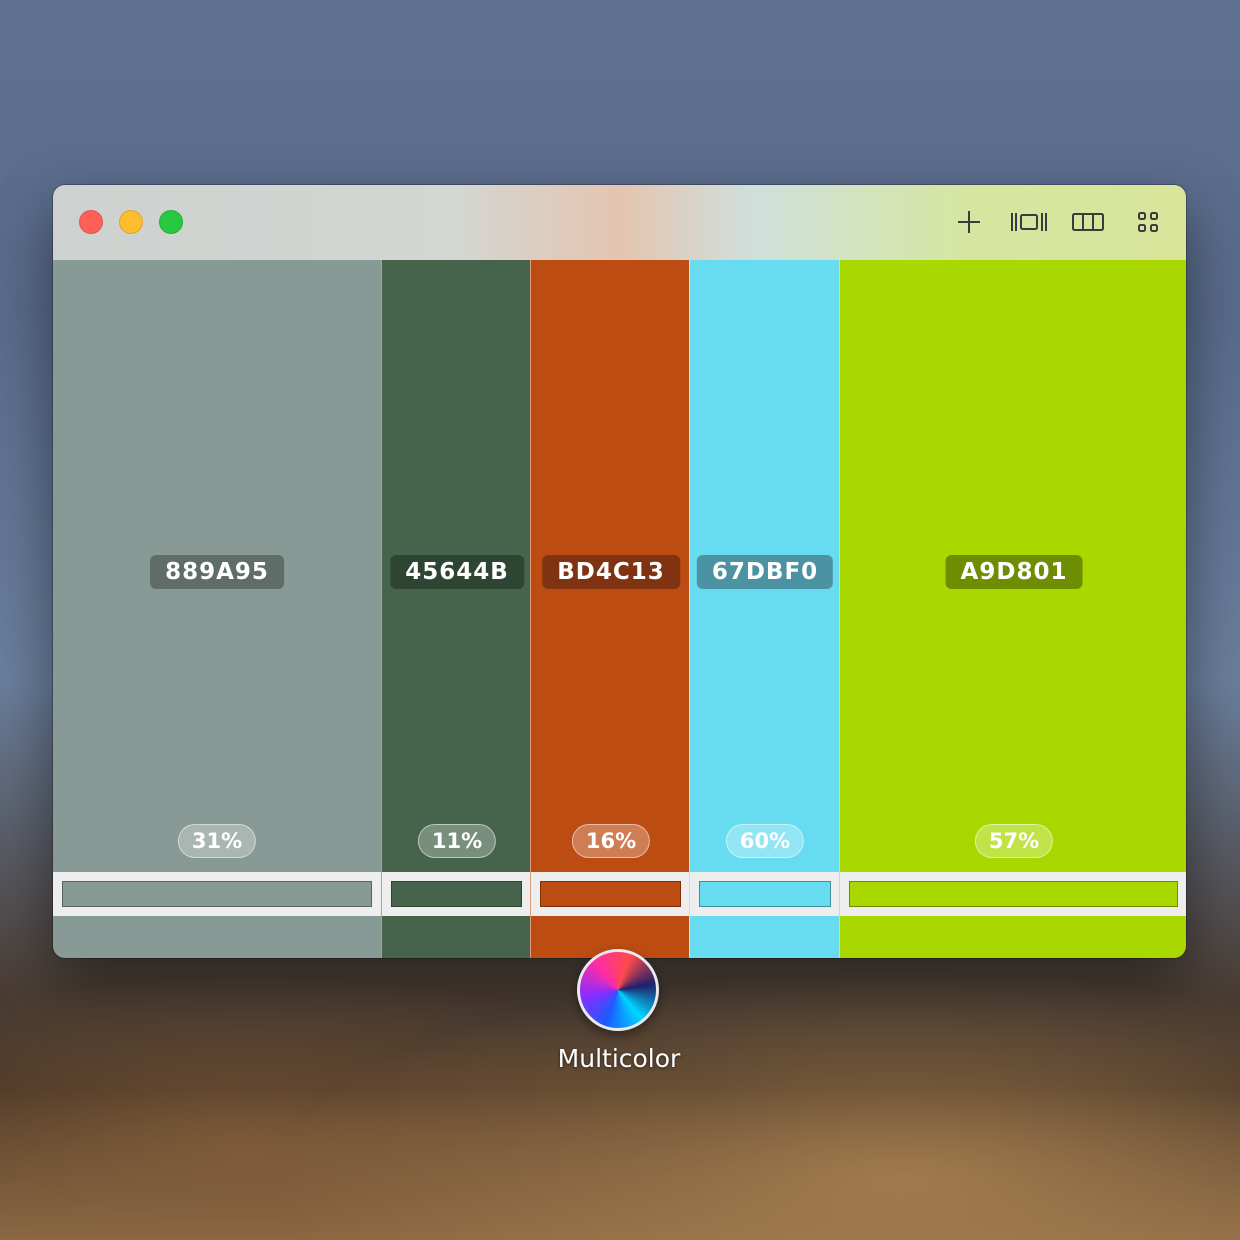 Image resolution: width=1240 pixels, height=1240 pixels. Describe the element at coordinates (131, 222) in the screenshot. I see `minimize-button` at that location.